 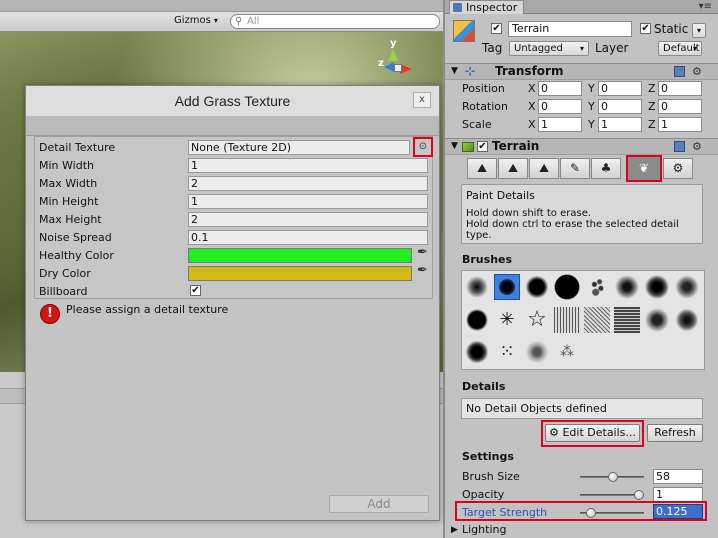 I want to click on axis-z-label: z, so click(x=381, y=63).